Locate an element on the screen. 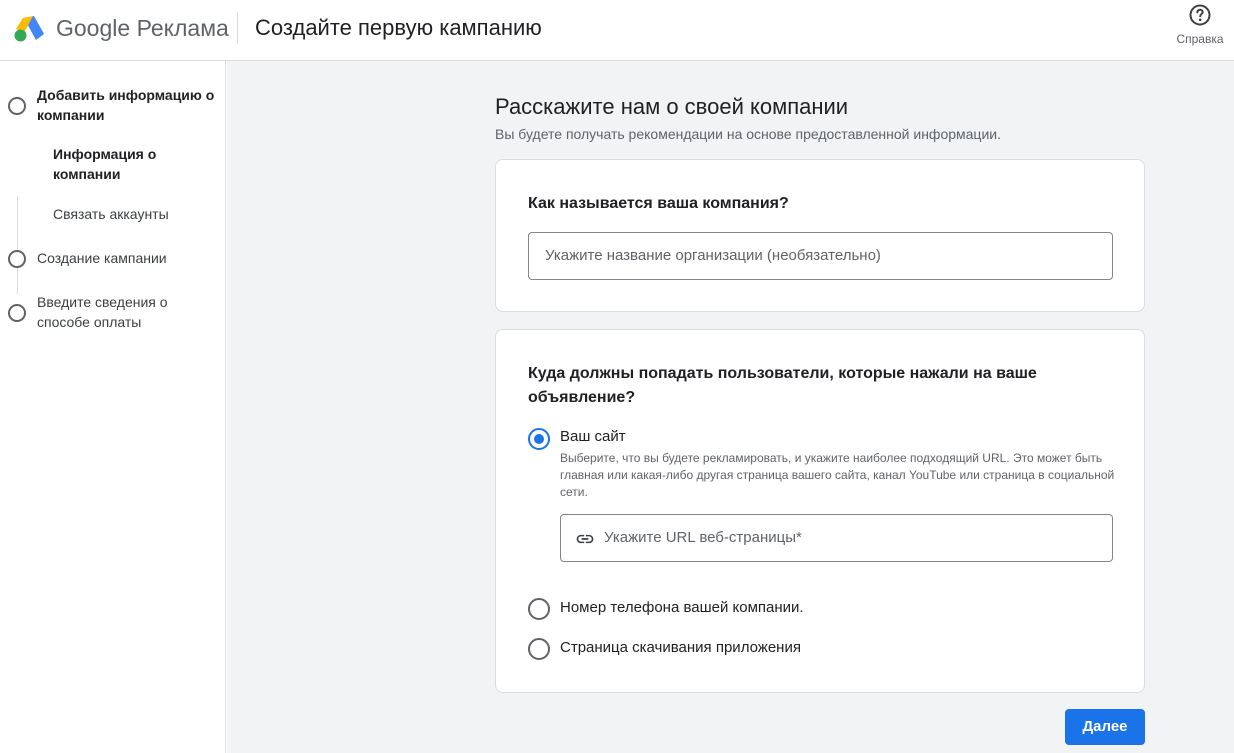 This screenshot has height=753, width=1234. next-button: Далее is located at coordinates (1105, 727).